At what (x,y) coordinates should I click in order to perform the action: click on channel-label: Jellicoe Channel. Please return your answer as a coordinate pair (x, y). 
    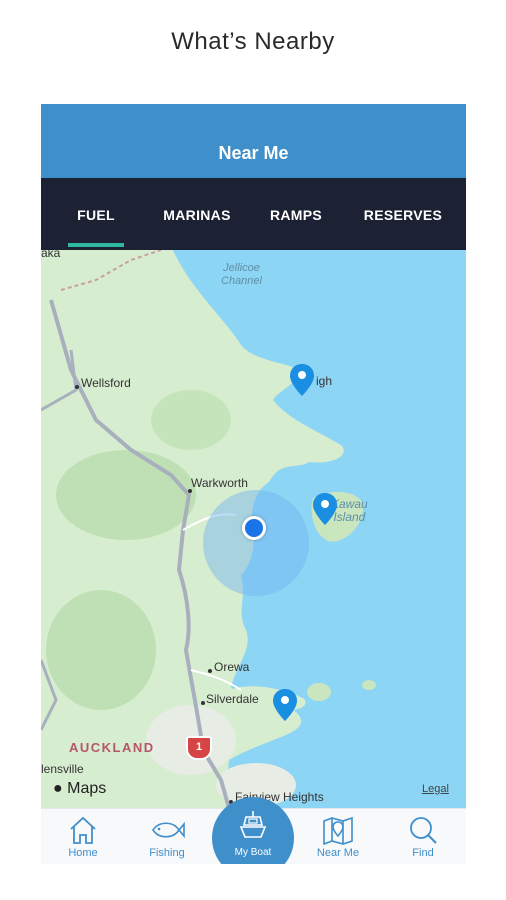
    Looking at the image, I should click on (241, 274).